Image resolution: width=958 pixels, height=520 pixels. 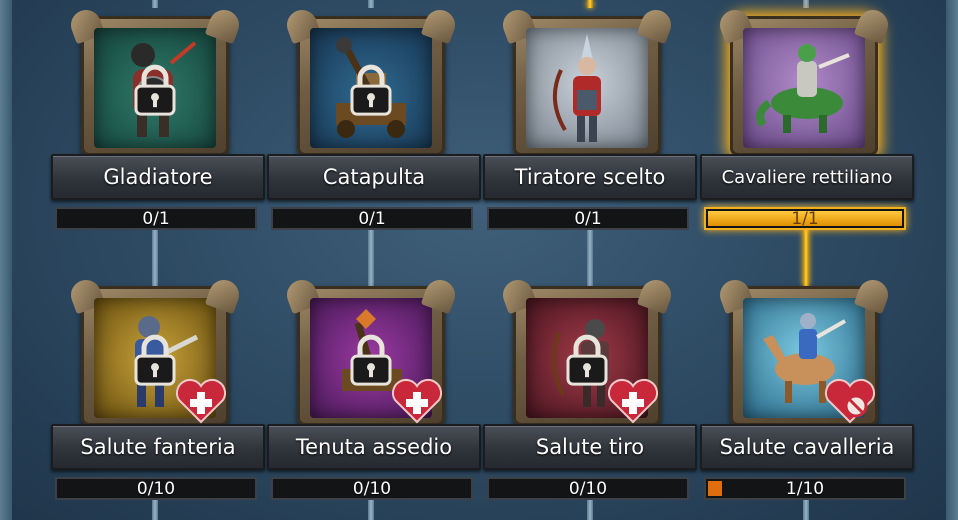 I want to click on talent-node-tiratore-scelto: Tiratore scelto 0/1, so click(x=590, y=119).